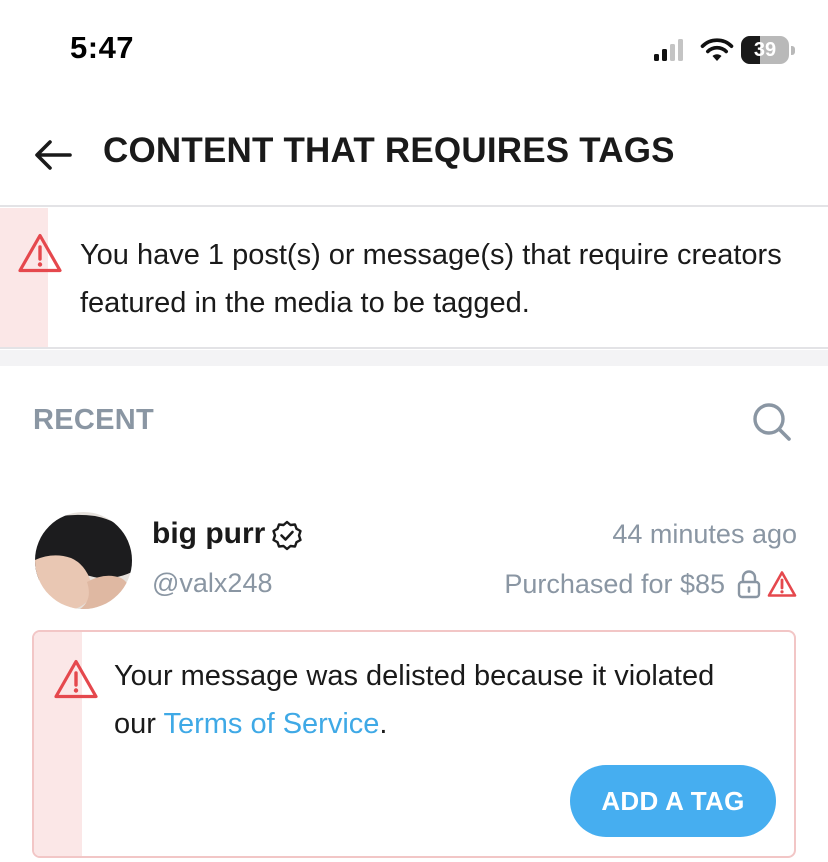 This screenshot has width=828, height=862. What do you see at coordinates (102, 47) in the screenshot?
I see `status-time: 5:47` at bounding box center [102, 47].